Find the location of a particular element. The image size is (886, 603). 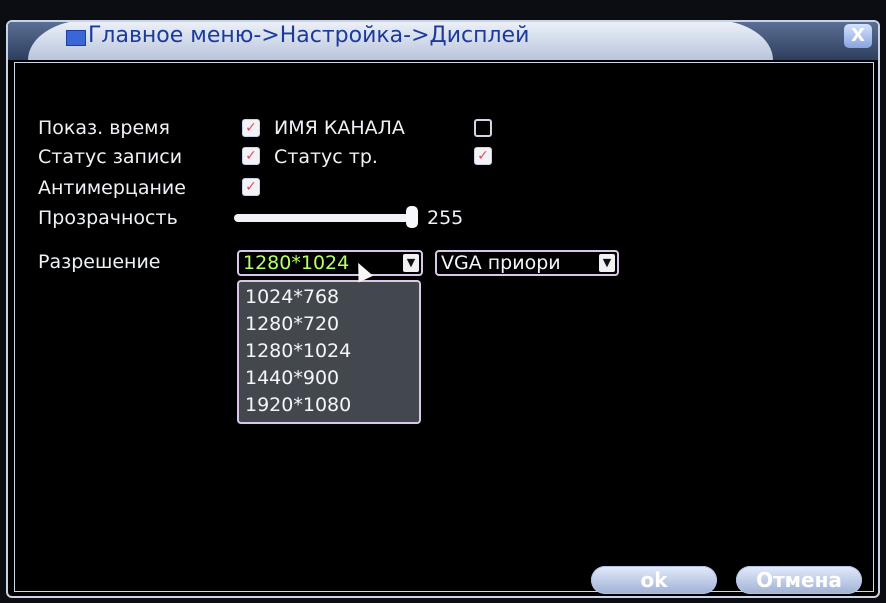

list-item: 1024*768 is located at coordinates (292, 297).